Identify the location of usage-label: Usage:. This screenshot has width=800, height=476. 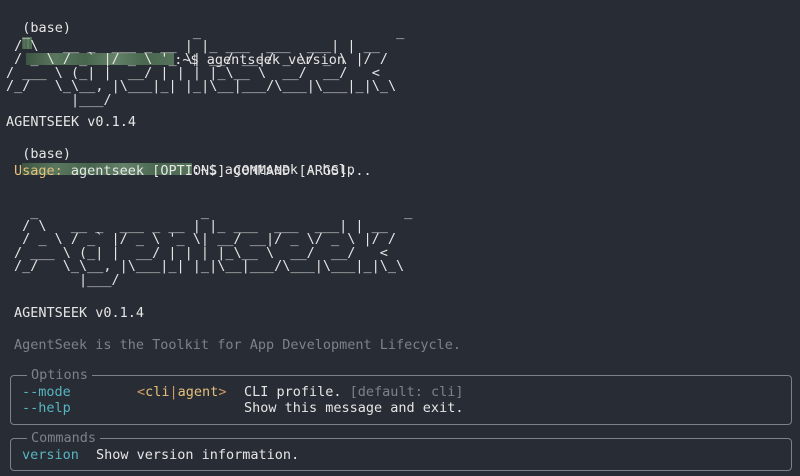
(38, 171).